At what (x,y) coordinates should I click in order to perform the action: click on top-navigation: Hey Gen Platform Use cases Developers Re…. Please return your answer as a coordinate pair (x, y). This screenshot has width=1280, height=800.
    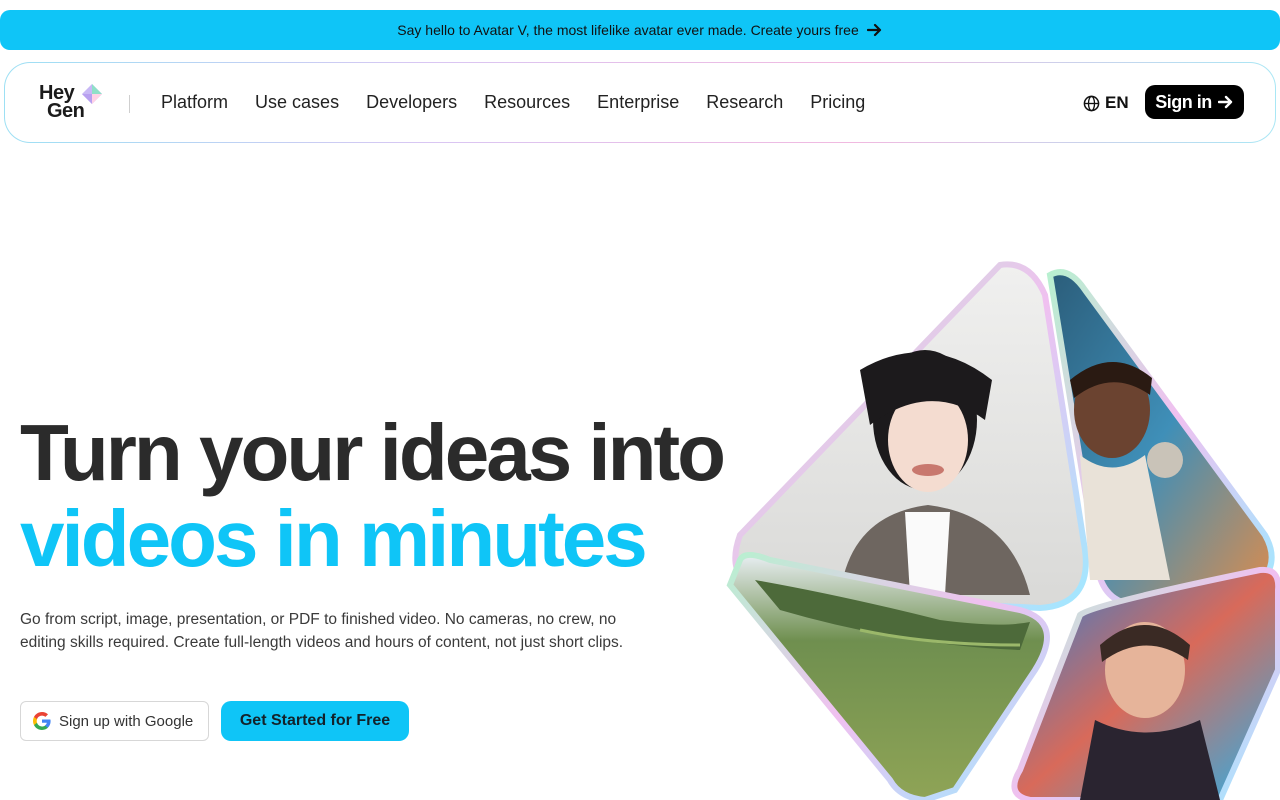
    Looking at the image, I should click on (640, 102).